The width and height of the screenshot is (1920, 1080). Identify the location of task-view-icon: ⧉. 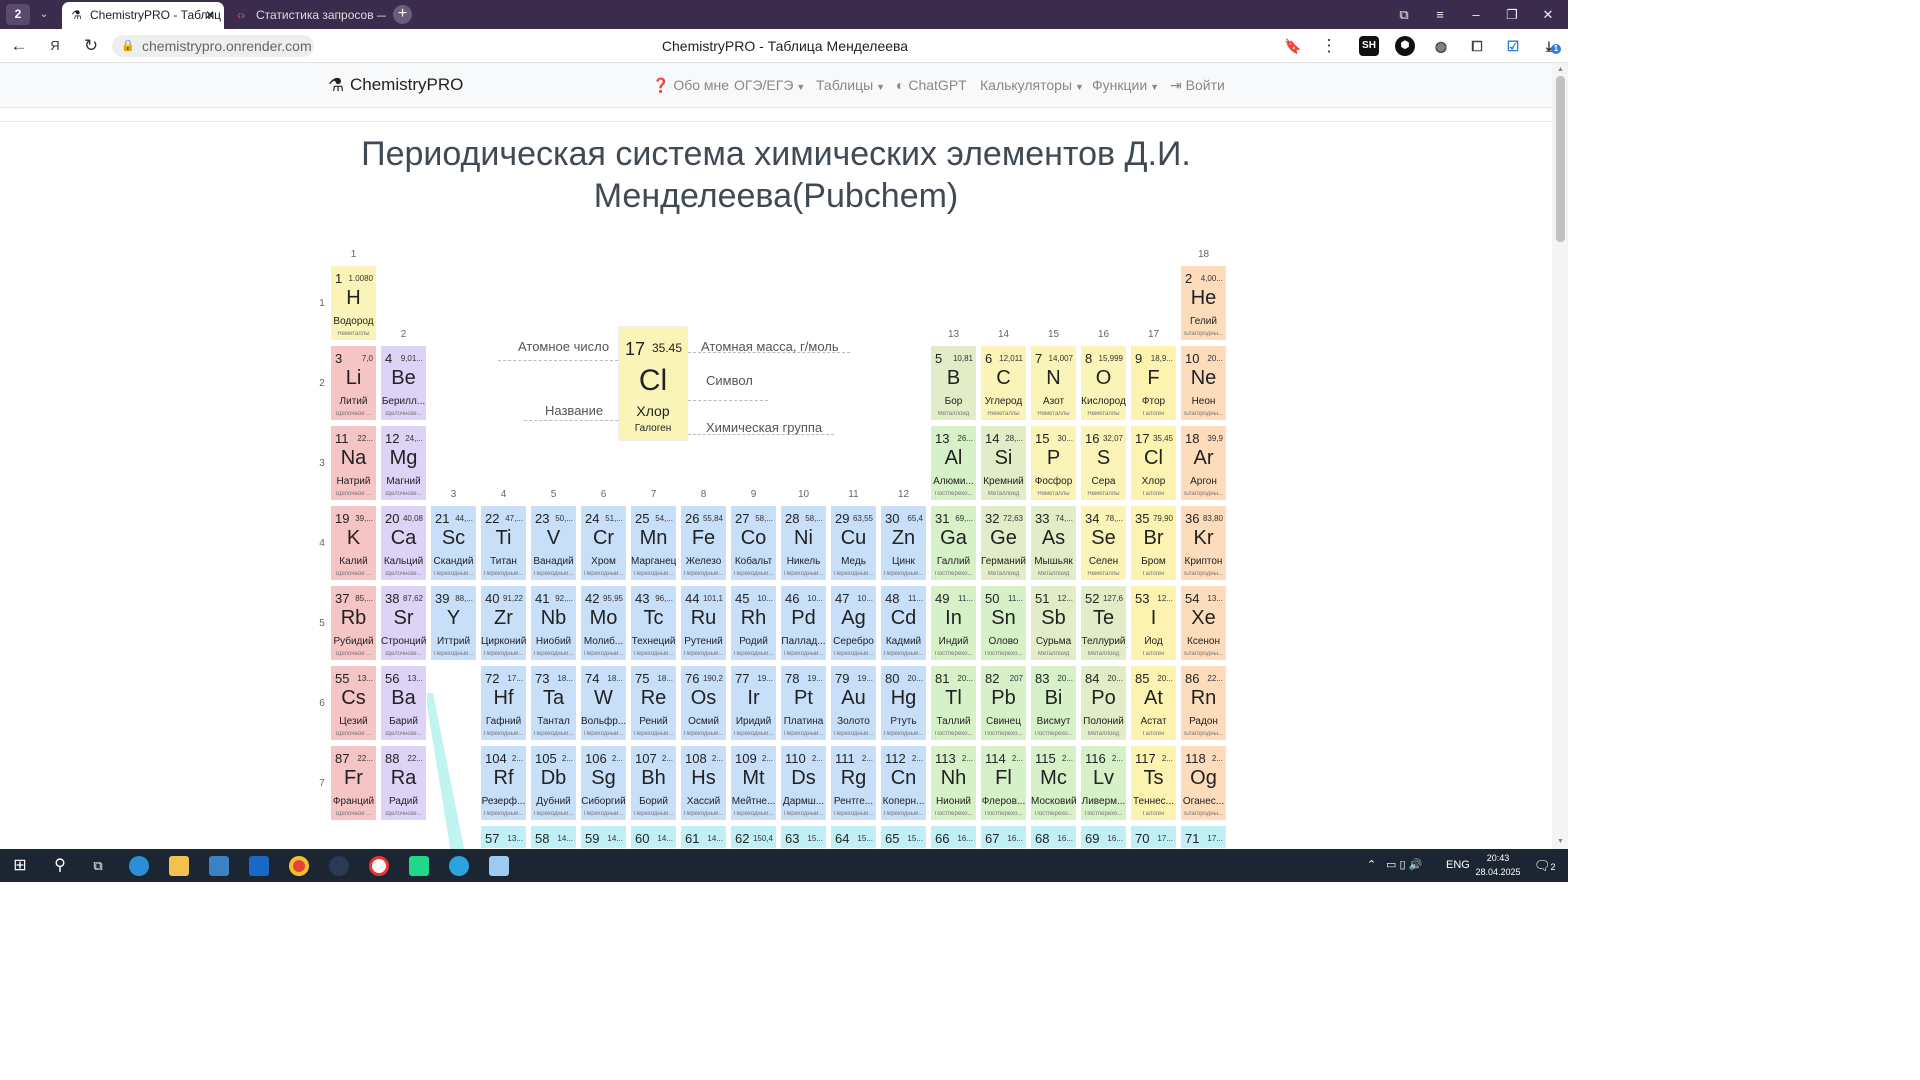
(98, 865).